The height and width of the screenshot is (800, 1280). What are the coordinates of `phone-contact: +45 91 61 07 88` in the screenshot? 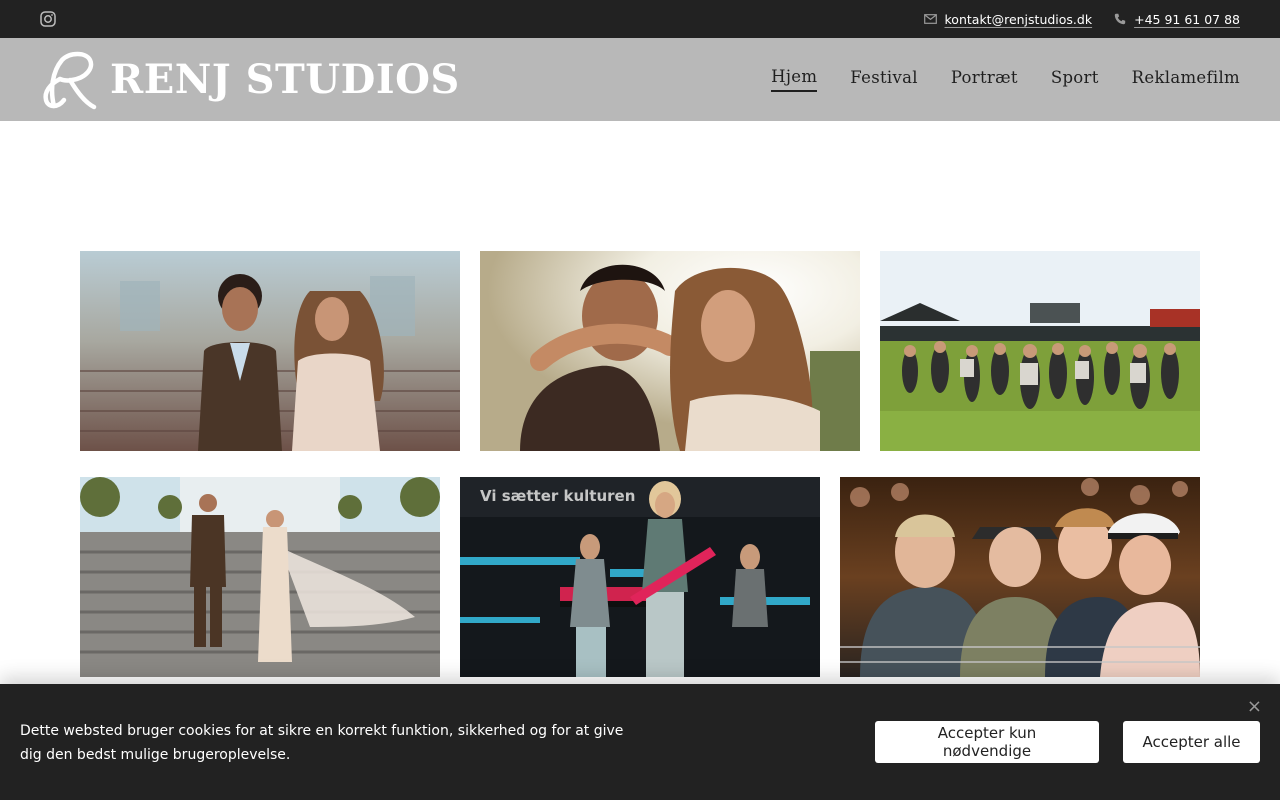 It's located at (1177, 19).